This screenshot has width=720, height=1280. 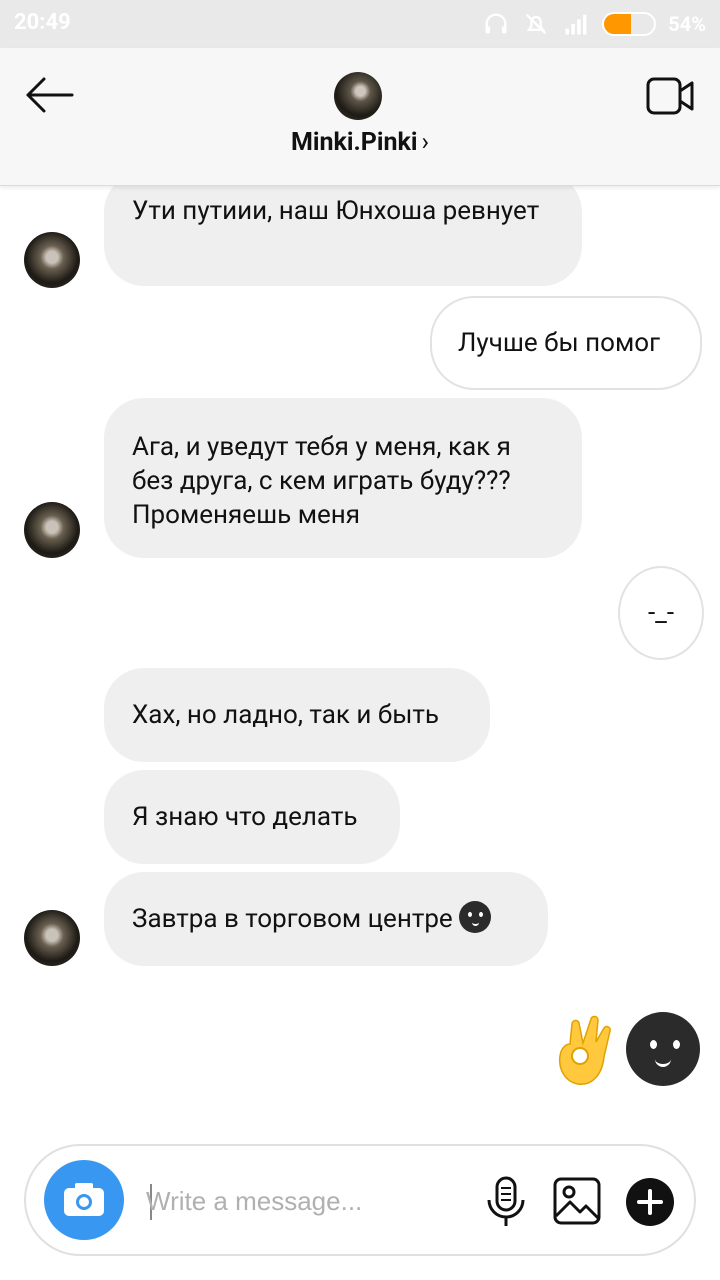 I want to click on signal-icon, so click(x=576, y=24).